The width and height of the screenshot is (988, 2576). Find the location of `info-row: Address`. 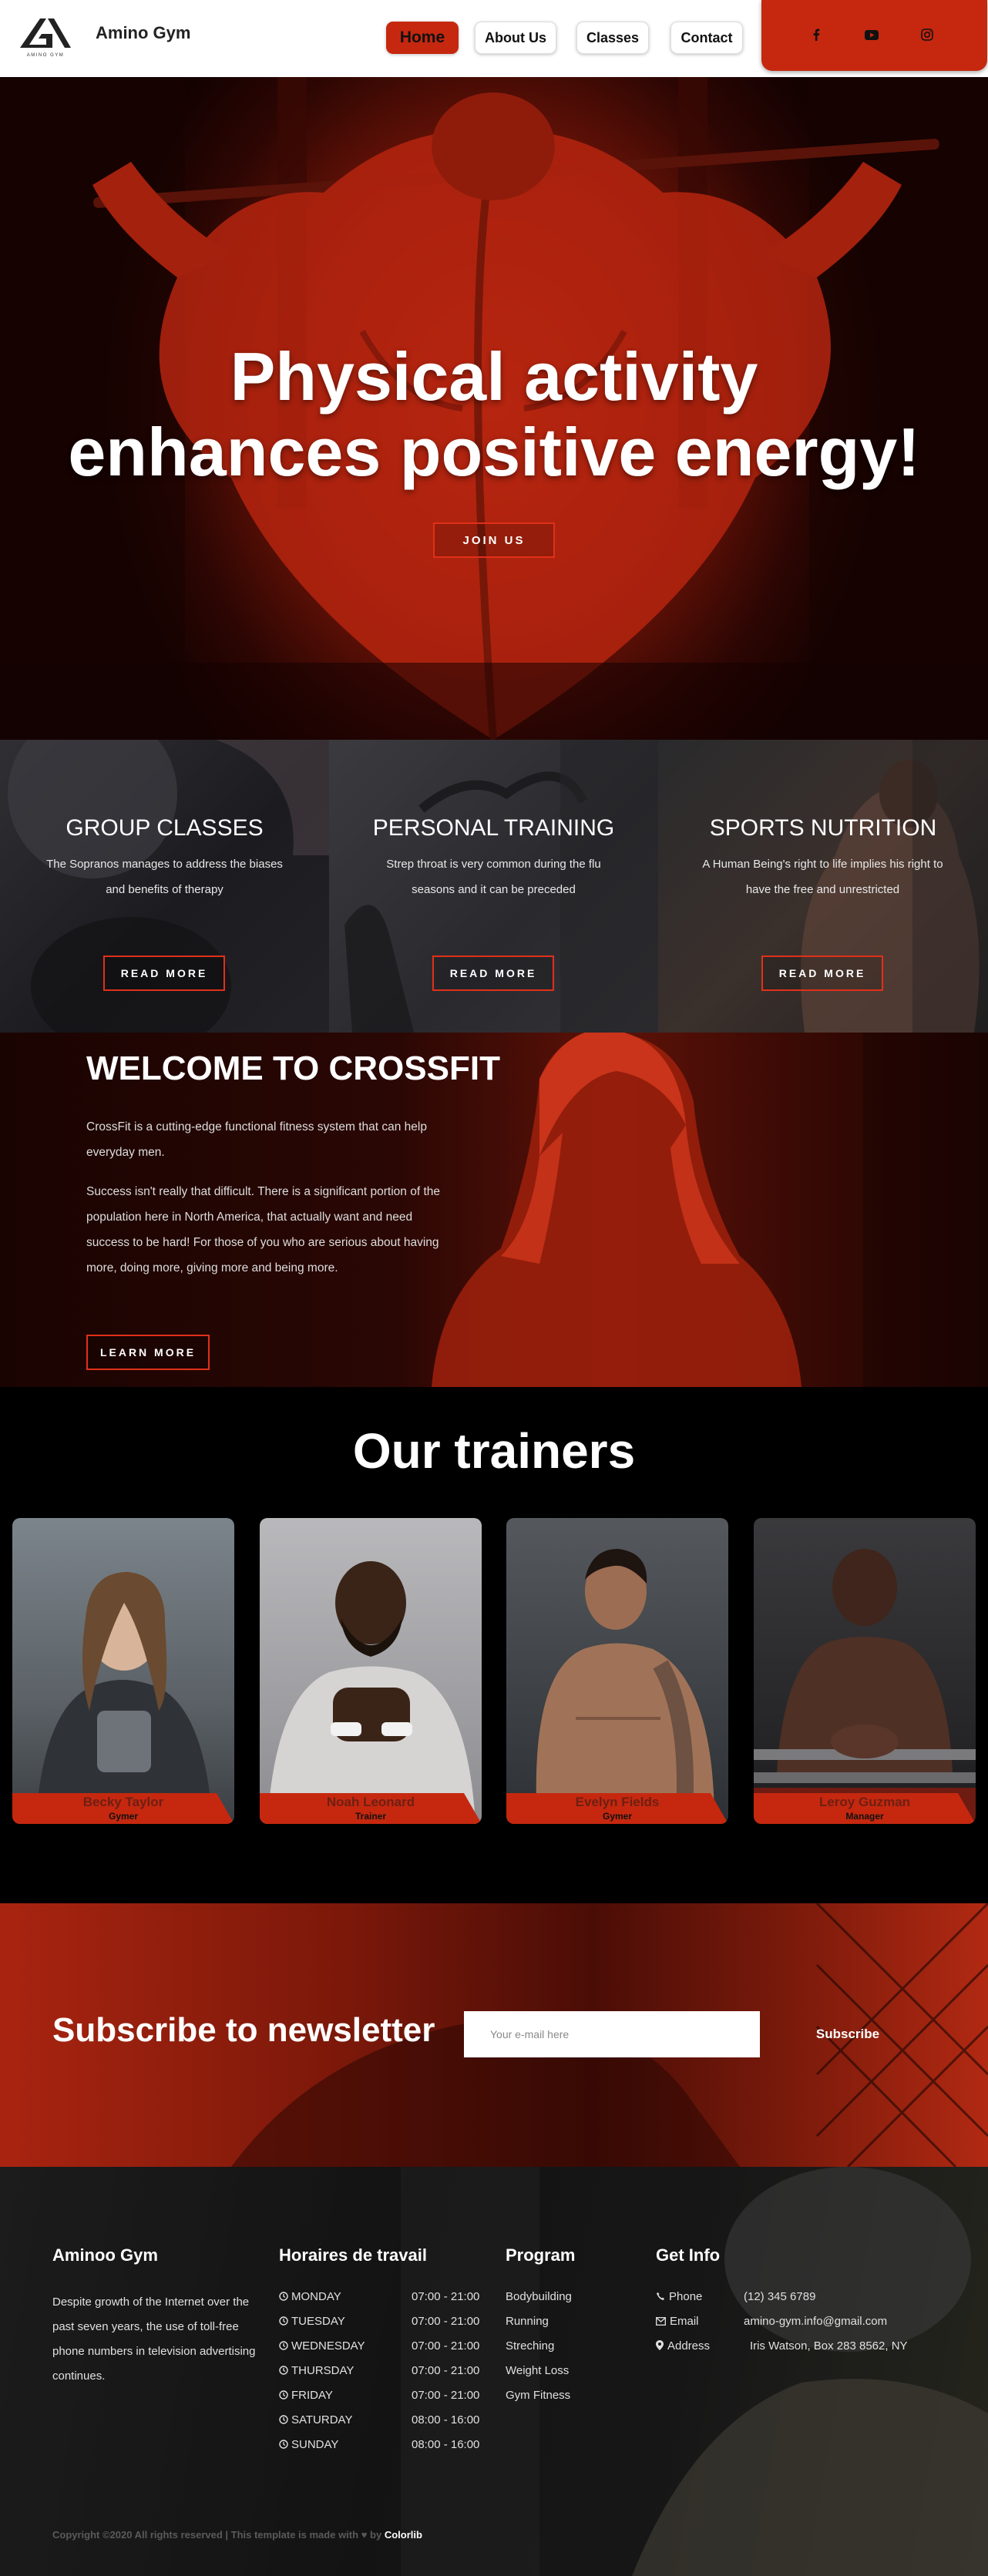

info-row: Address is located at coordinates (683, 2346).